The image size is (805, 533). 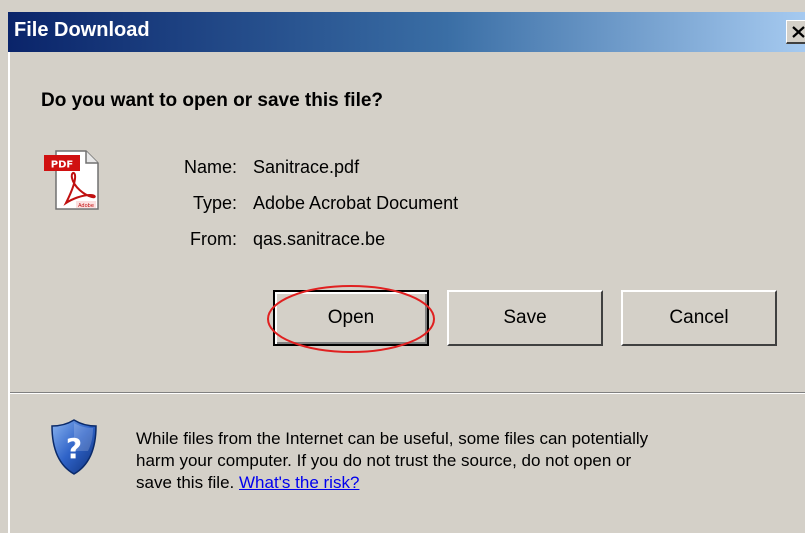 What do you see at coordinates (213, 239) in the screenshot?
I see `file-source-label: From:` at bounding box center [213, 239].